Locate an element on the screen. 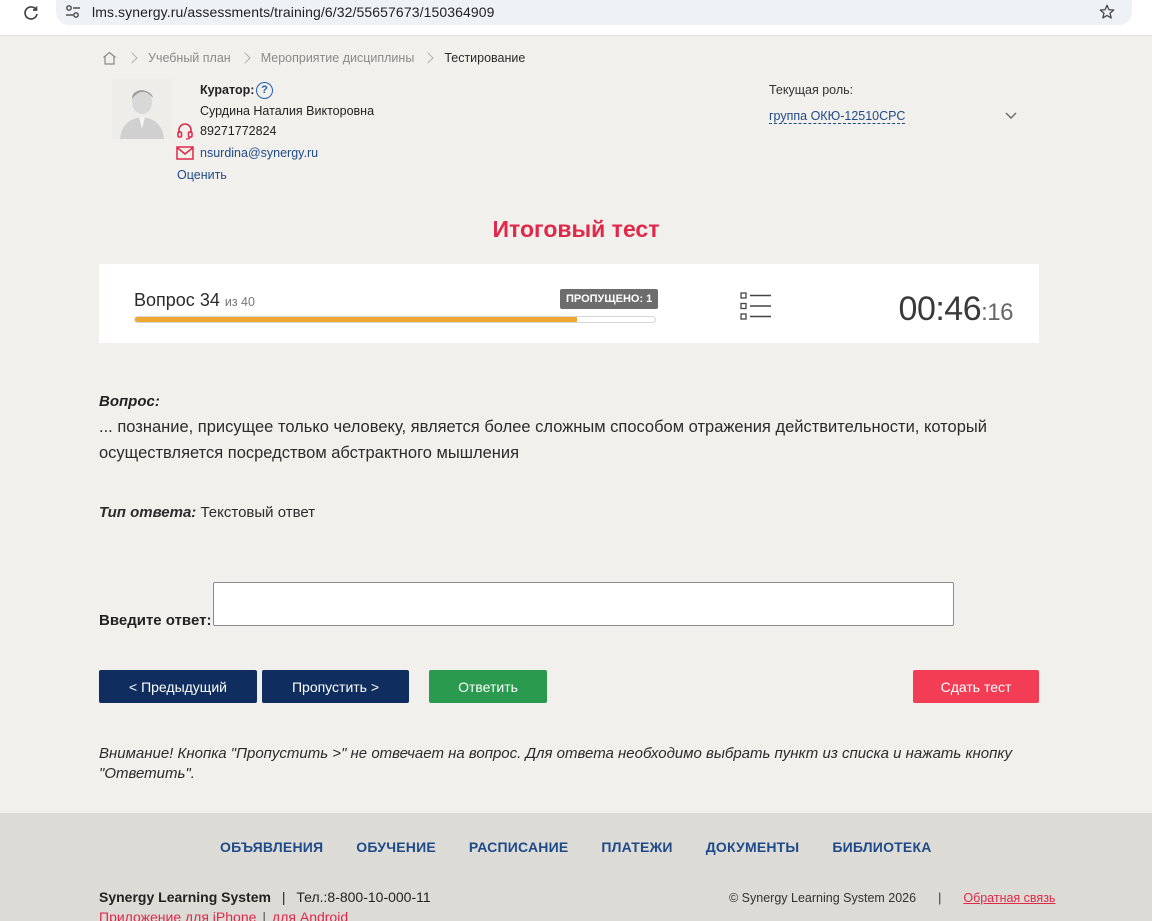  progress-bar-fill is located at coordinates (356, 319).